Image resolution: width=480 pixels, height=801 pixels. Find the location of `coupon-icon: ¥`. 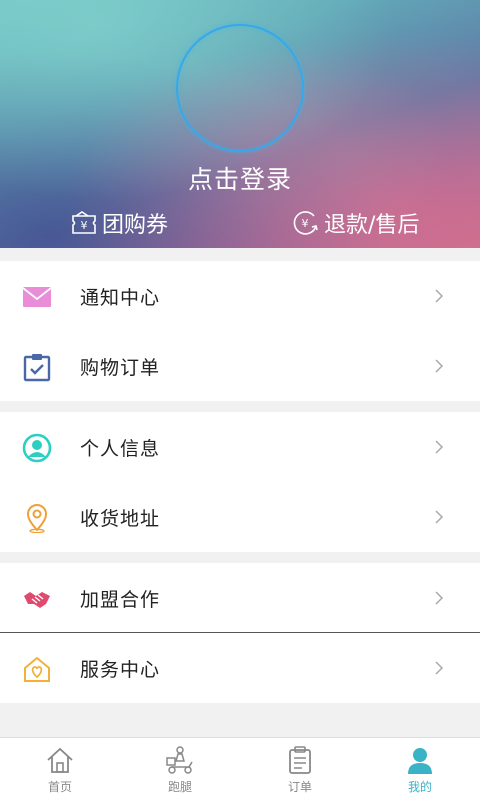

coupon-icon: ¥ is located at coordinates (84, 222).